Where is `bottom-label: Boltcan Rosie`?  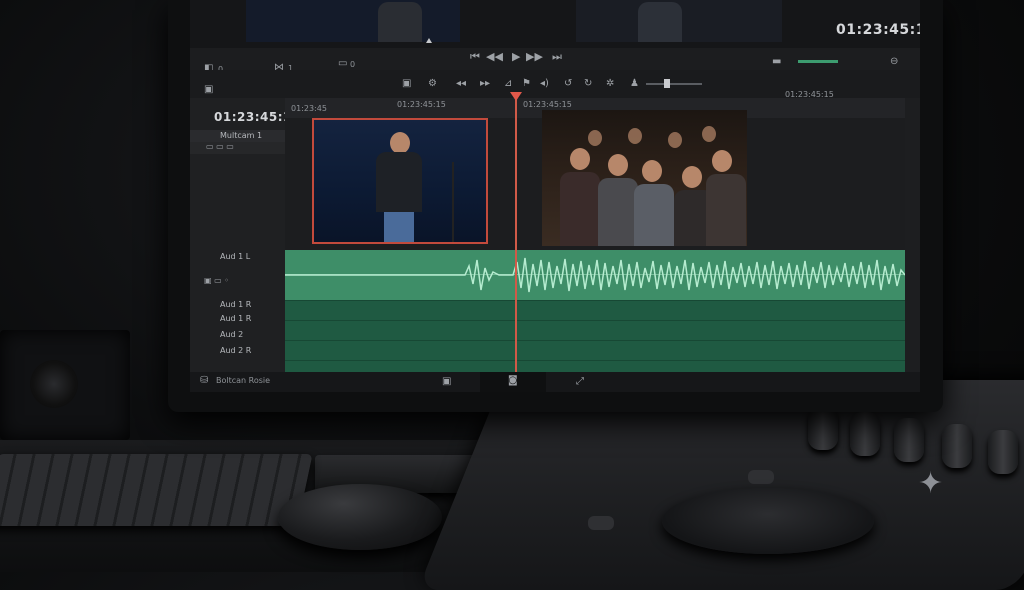 bottom-label: Boltcan Rosie is located at coordinates (243, 380).